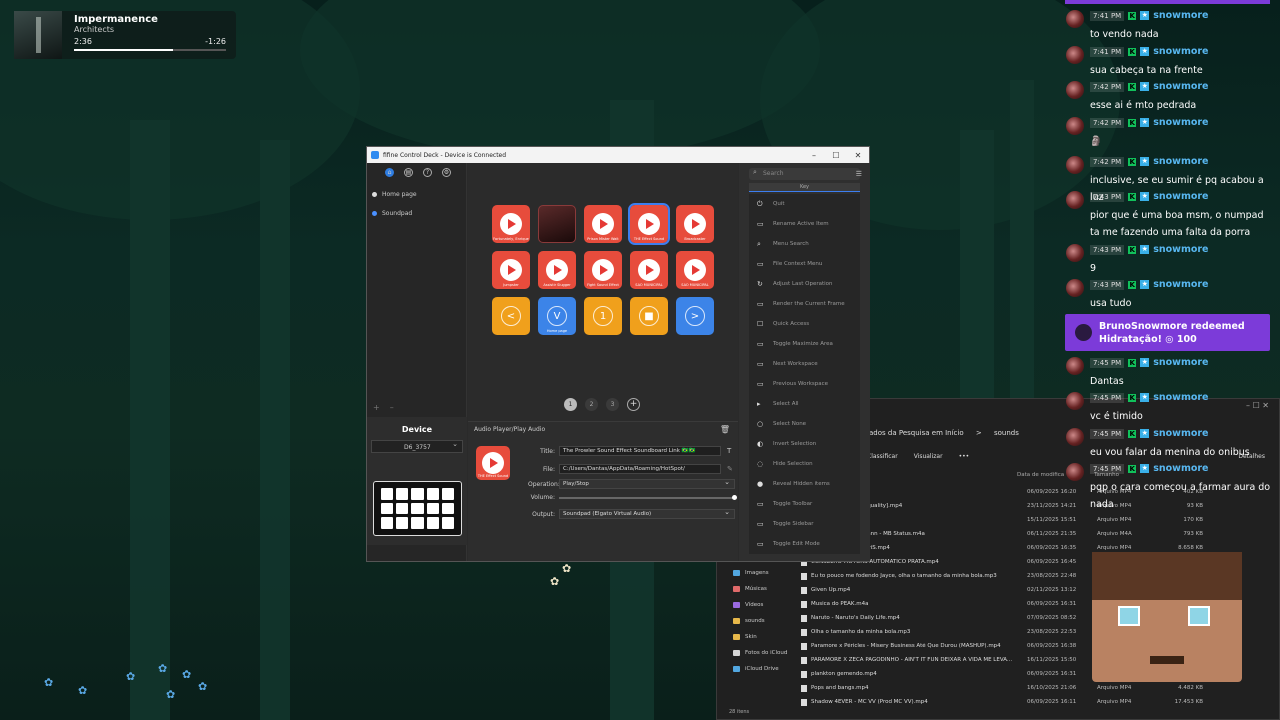  Describe the element at coordinates (804, 304) in the screenshot. I see `action-item: ▭ Render the Current Frame` at that location.